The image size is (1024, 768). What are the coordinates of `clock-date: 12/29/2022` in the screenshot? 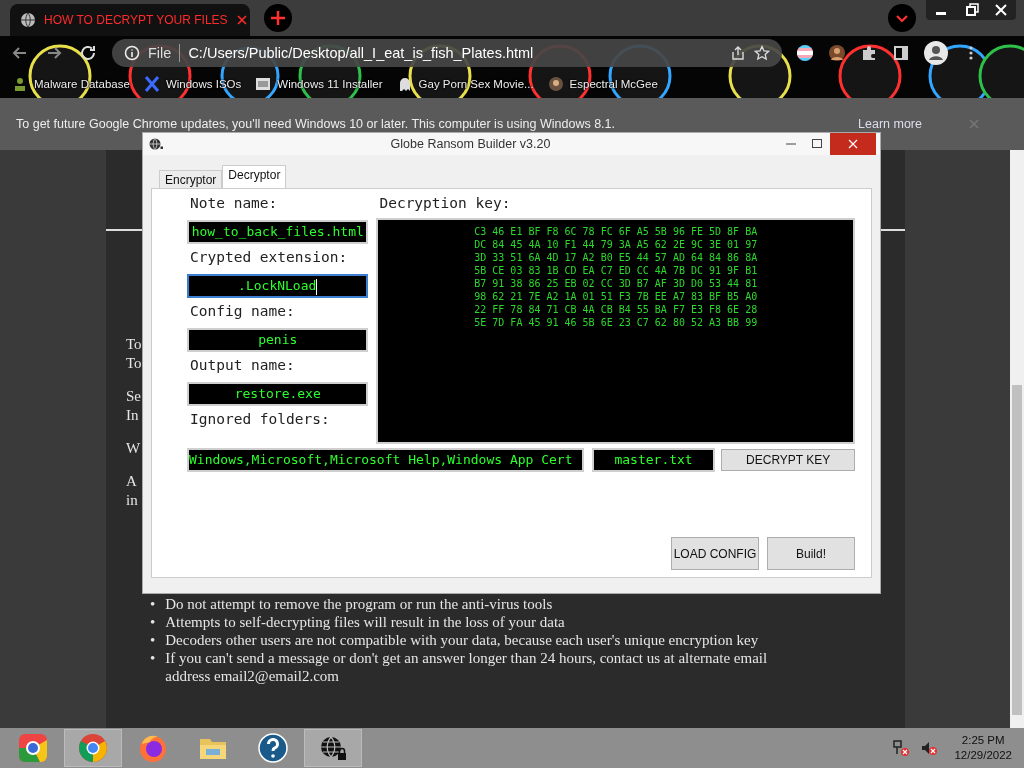 It's located at (983, 755).